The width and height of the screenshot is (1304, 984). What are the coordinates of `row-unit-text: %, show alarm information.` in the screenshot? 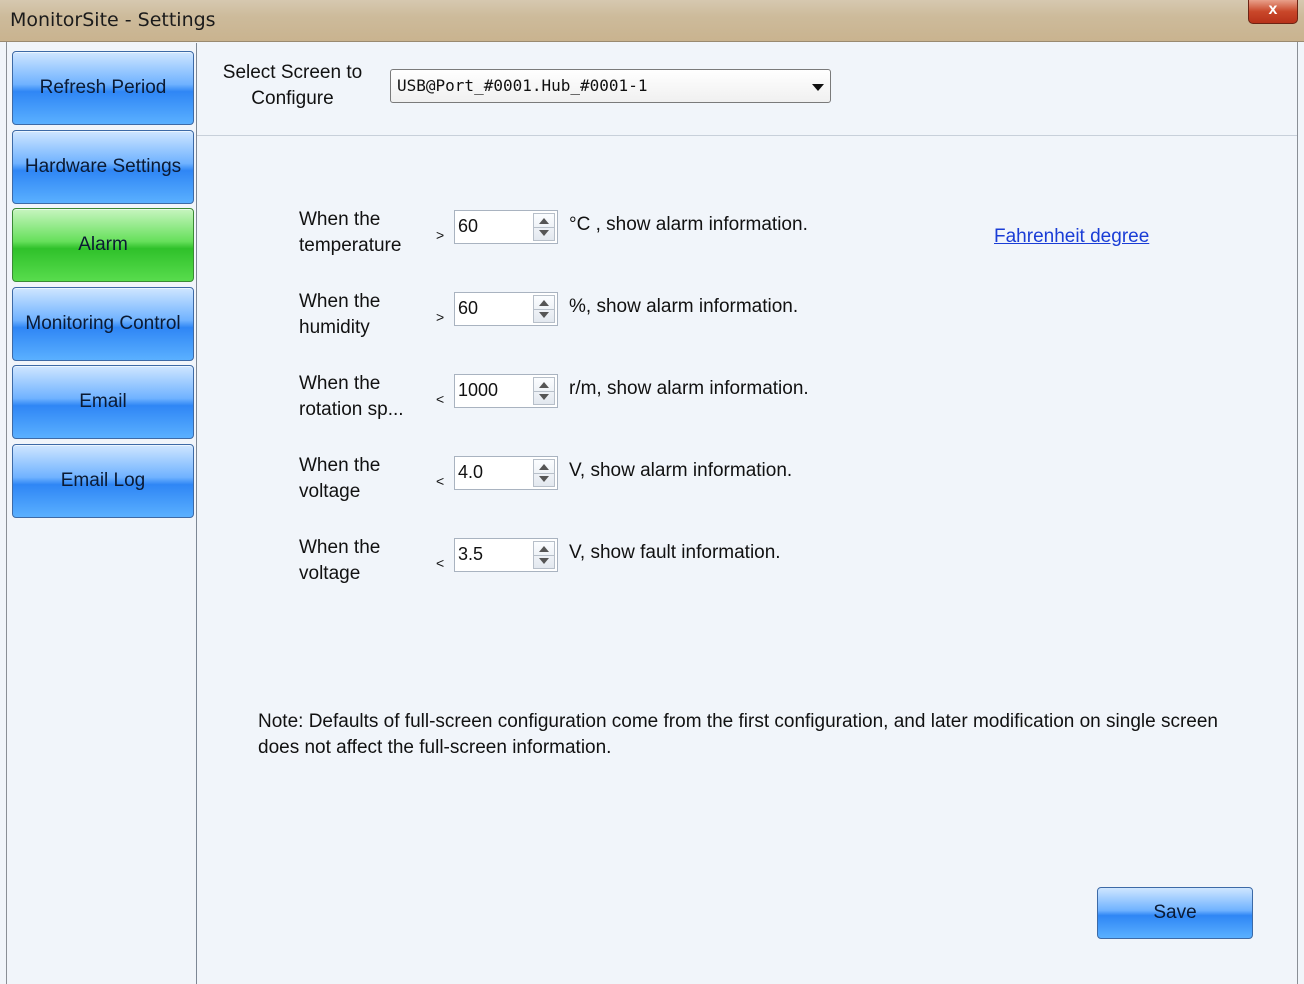 It's located at (684, 306).